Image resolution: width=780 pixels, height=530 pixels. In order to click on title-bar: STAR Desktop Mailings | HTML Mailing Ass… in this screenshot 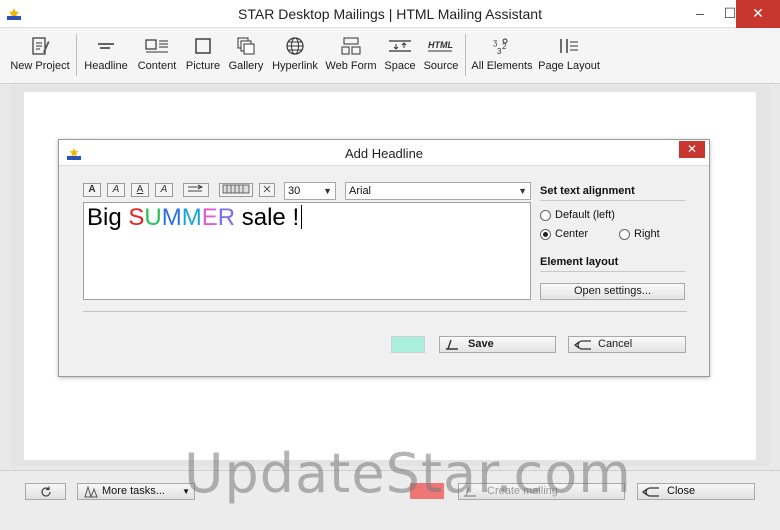, I will do `click(390, 14)`.